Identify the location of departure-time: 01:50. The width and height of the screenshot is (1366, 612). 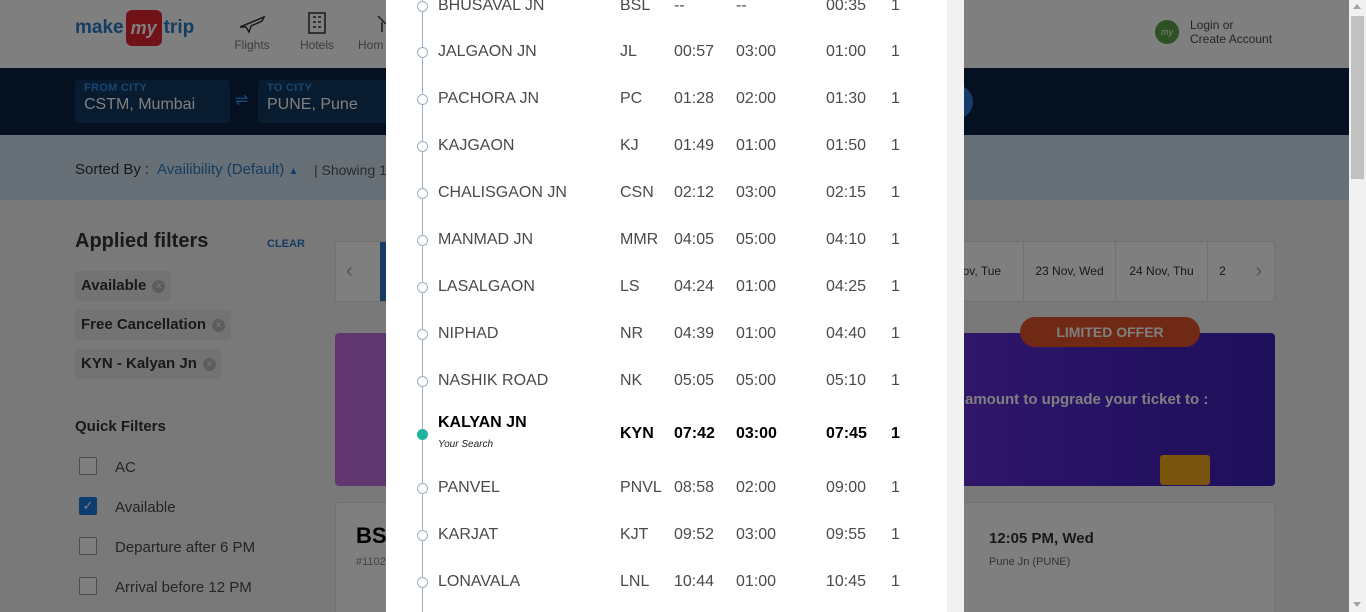
(846, 145).